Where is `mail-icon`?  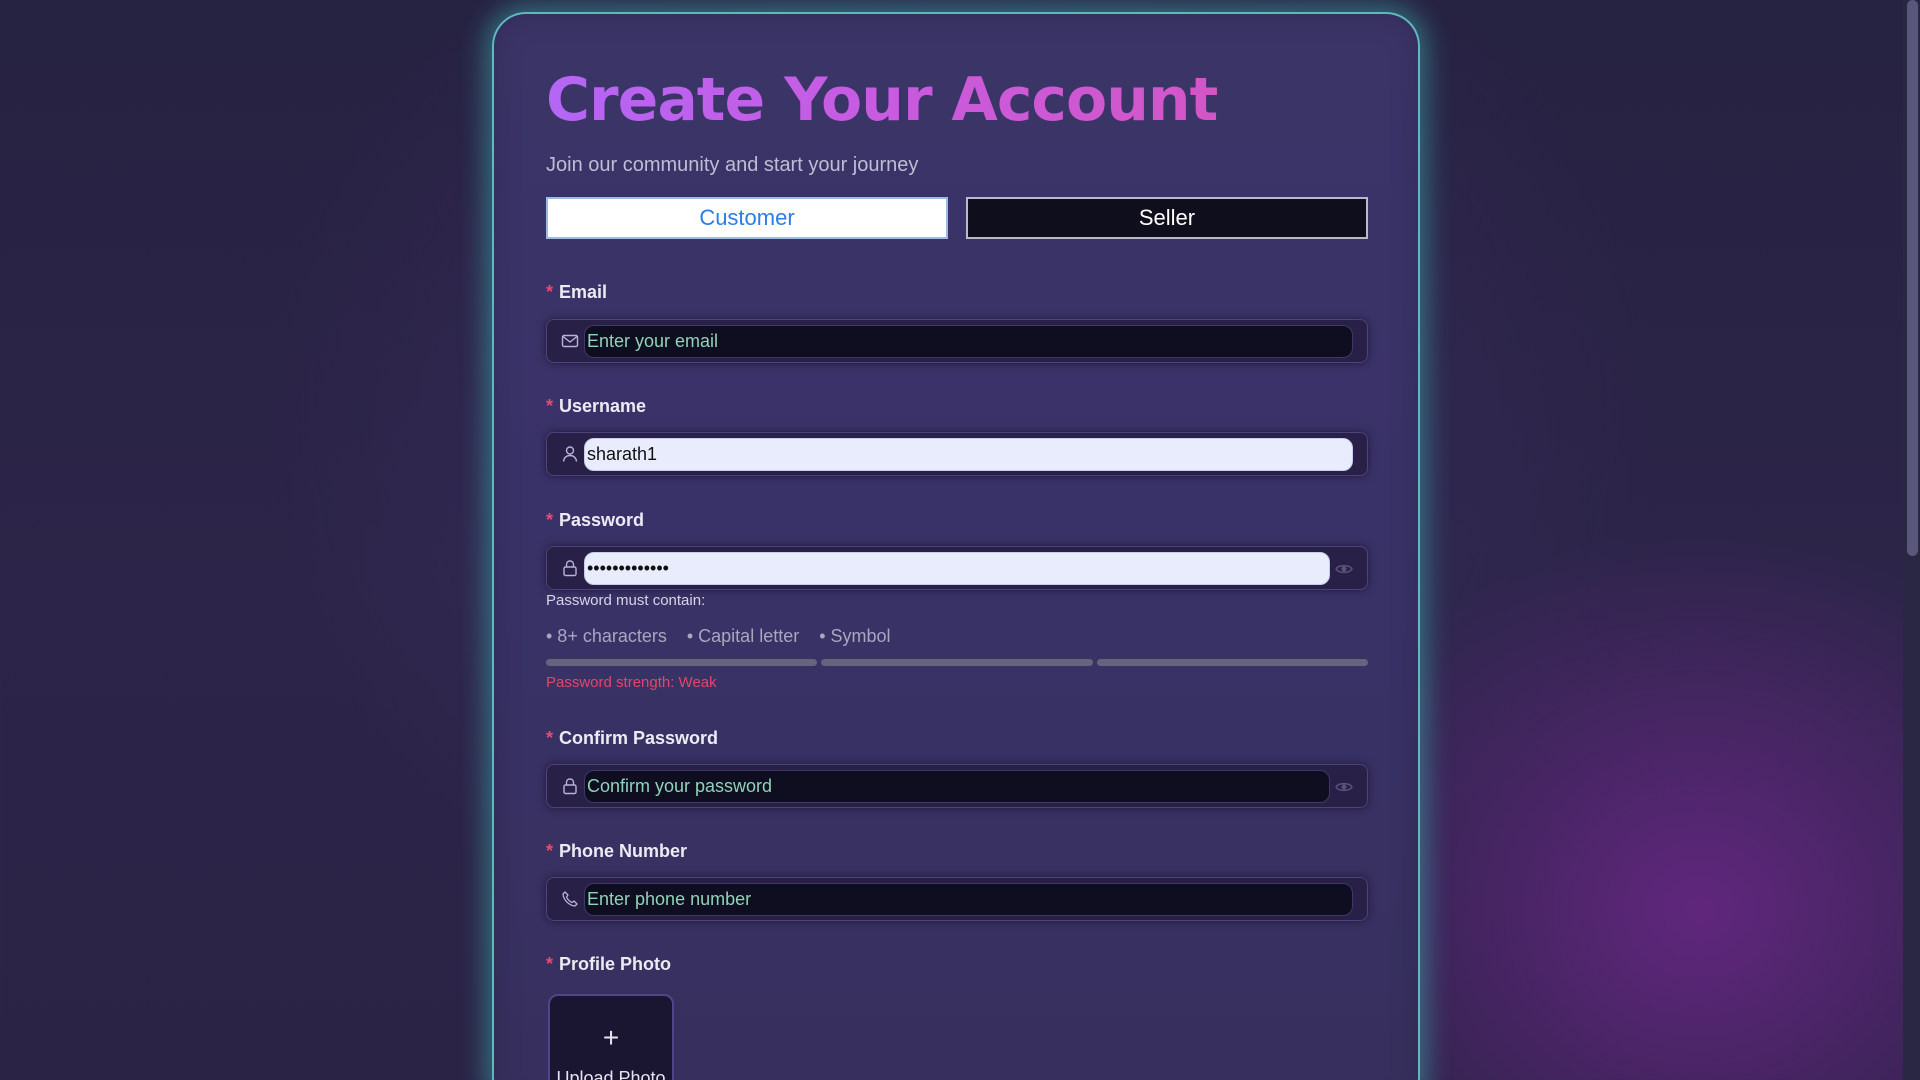
mail-icon is located at coordinates (570, 341).